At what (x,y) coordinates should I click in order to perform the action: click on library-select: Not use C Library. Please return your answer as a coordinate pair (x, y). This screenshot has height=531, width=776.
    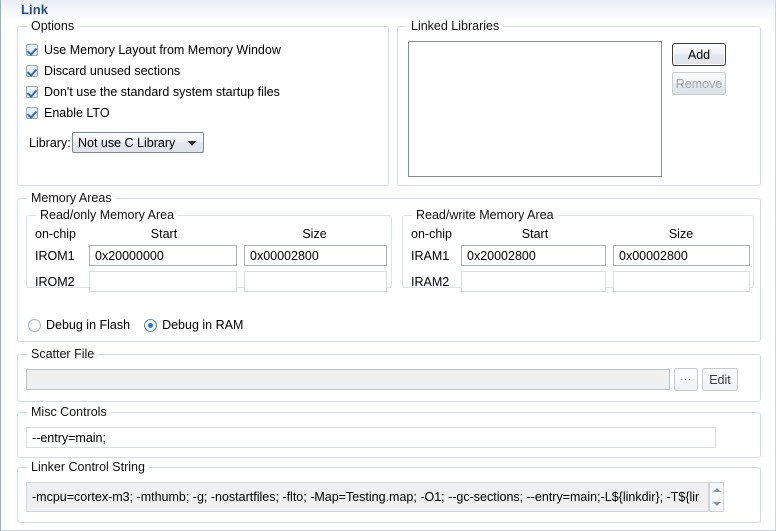
    Looking at the image, I should click on (138, 142).